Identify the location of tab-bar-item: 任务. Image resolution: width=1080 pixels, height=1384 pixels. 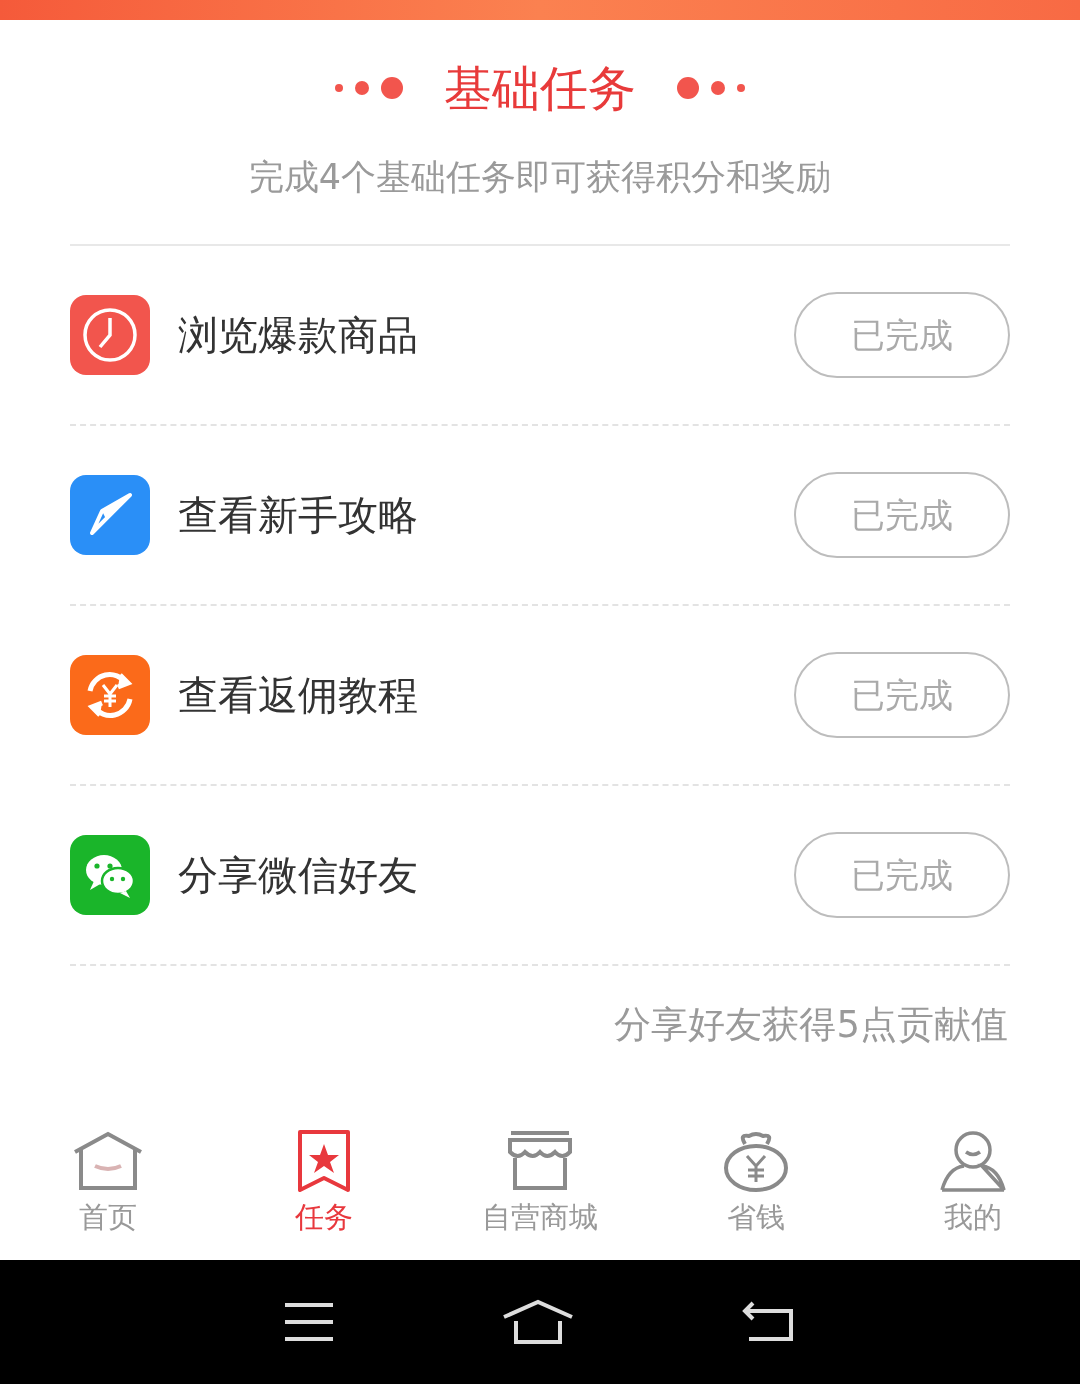
(324, 1185).